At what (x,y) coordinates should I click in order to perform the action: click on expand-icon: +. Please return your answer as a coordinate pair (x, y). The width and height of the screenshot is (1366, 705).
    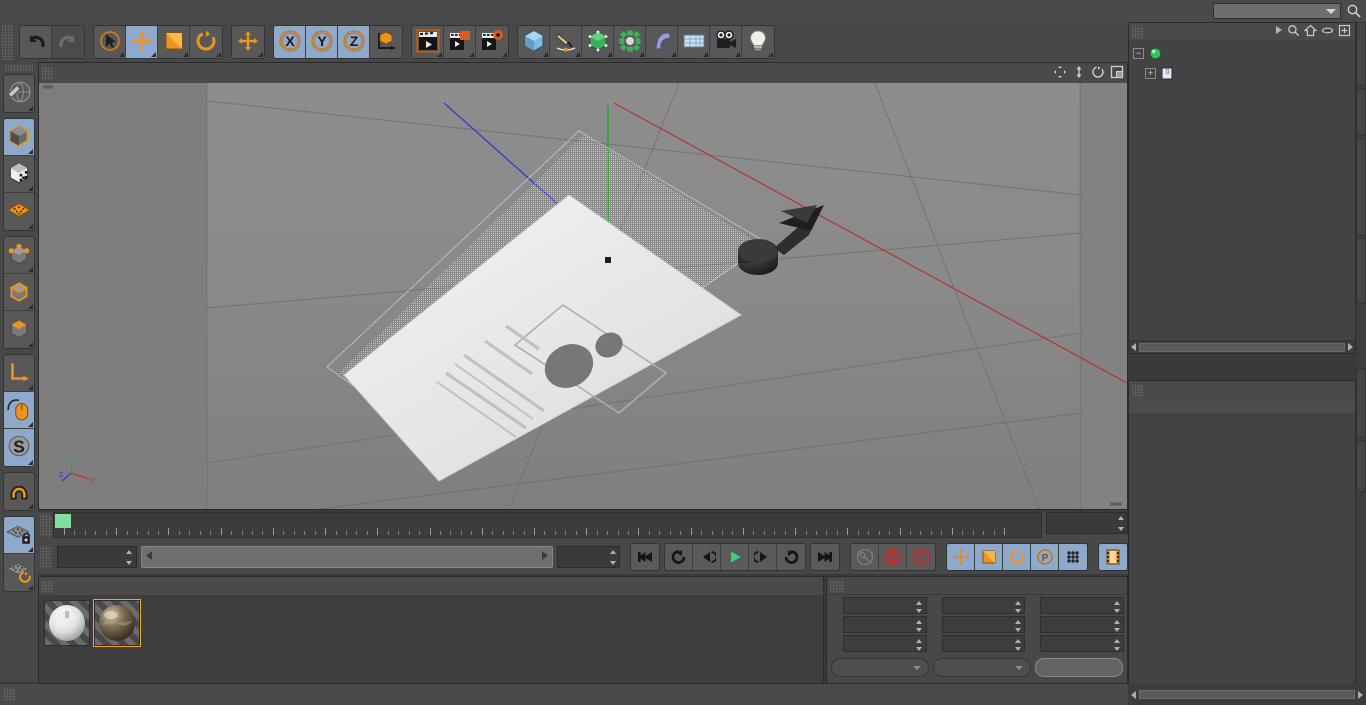
    Looking at the image, I should click on (1150, 73).